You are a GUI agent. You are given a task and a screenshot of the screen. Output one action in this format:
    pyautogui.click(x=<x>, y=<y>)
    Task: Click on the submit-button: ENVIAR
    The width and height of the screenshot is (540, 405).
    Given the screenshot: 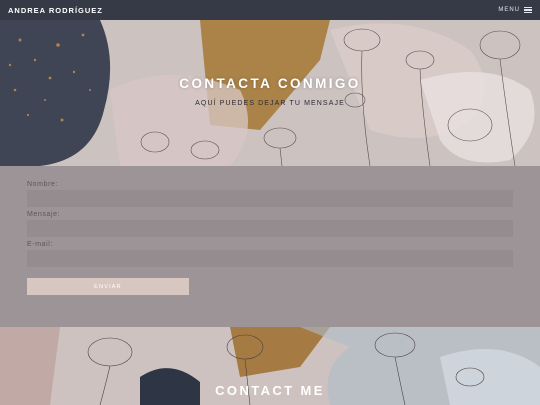 What is the action you would take?
    pyautogui.click(x=108, y=286)
    